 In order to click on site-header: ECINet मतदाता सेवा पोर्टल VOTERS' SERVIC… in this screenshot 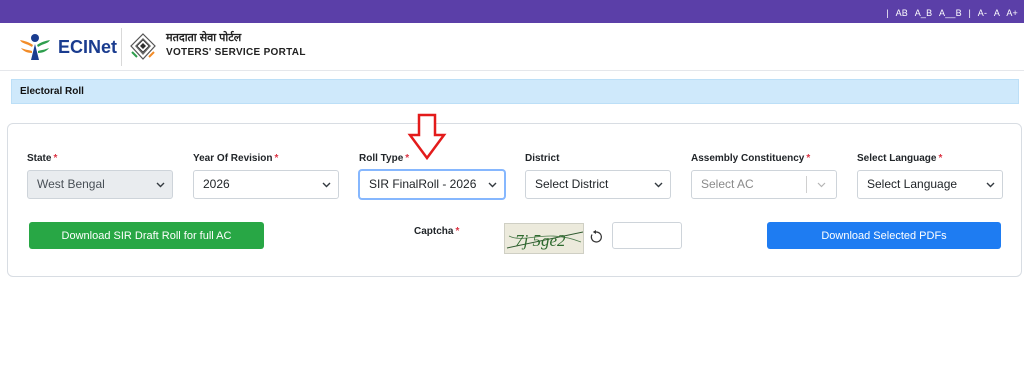, I will do `click(512, 47)`.